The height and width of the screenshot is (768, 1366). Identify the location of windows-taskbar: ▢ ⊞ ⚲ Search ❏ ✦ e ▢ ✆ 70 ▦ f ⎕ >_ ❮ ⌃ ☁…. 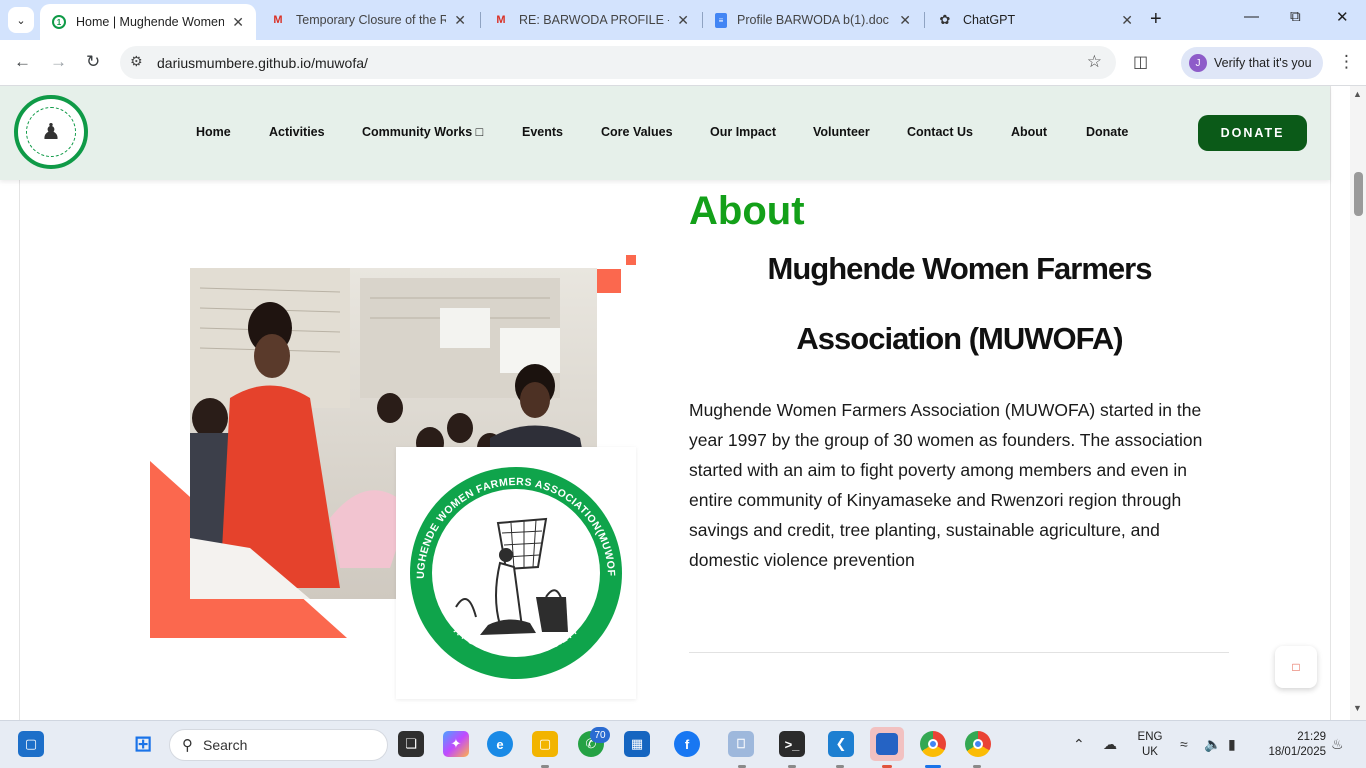
(683, 744).